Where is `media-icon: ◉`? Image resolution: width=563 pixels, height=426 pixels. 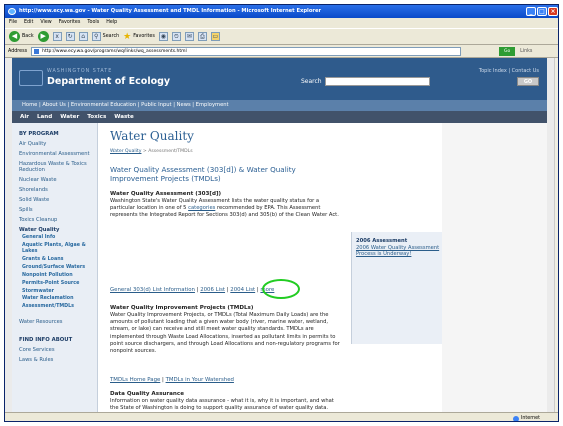 media-icon: ◉ is located at coordinates (163, 36).